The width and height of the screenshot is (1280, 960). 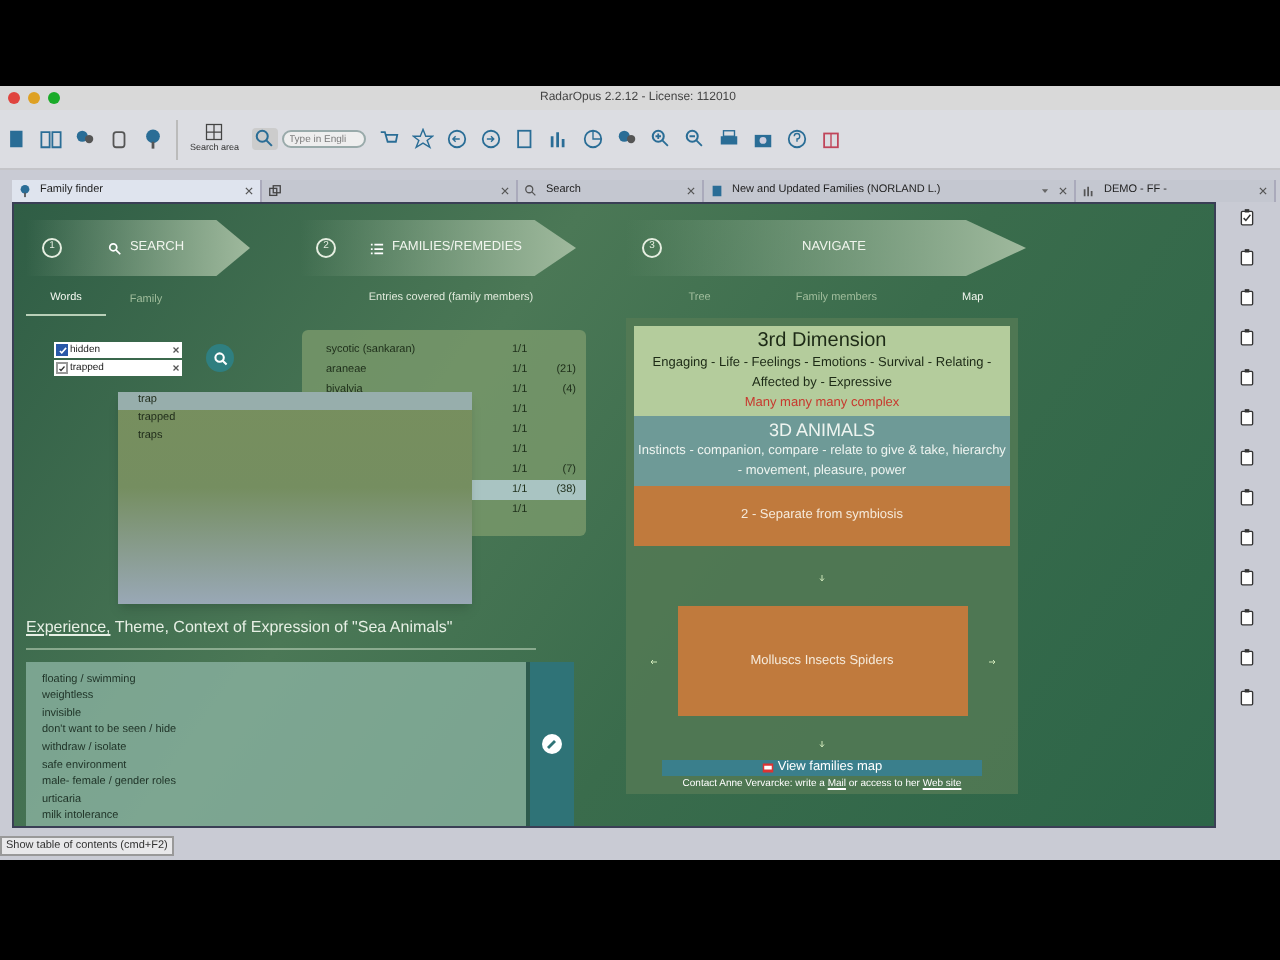 What do you see at coordinates (264, 139) in the screenshot?
I see `zoom-icon` at bounding box center [264, 139].